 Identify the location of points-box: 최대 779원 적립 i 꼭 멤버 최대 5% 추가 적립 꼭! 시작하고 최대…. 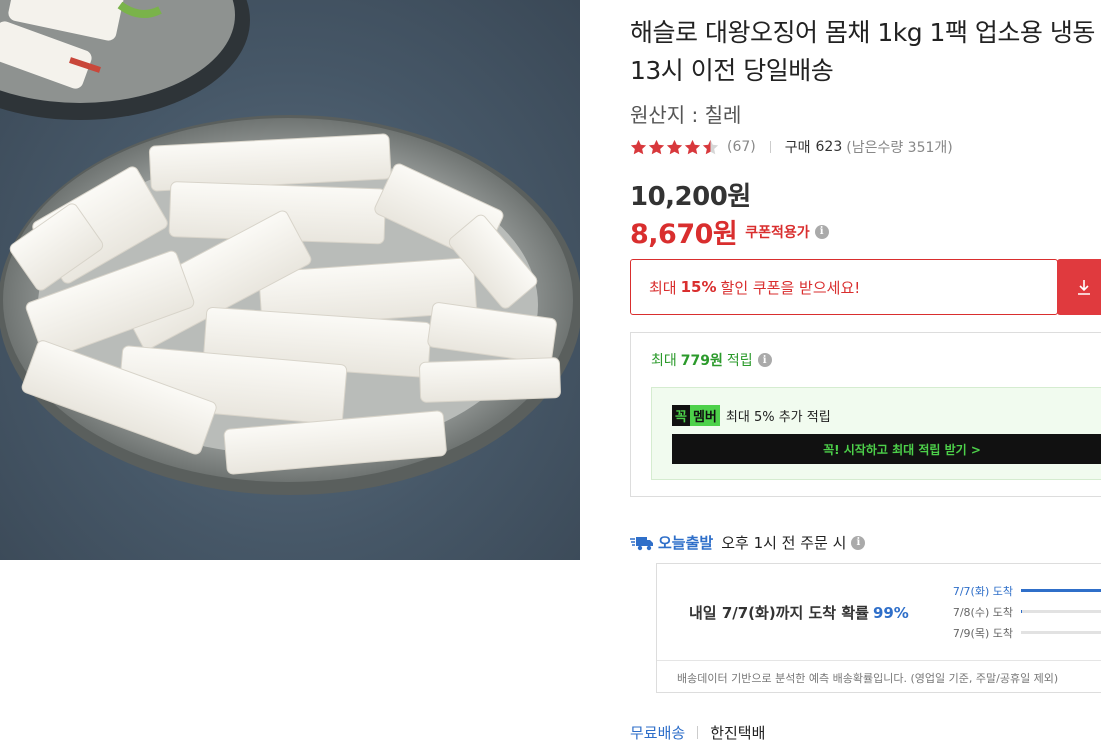
(865, 414).